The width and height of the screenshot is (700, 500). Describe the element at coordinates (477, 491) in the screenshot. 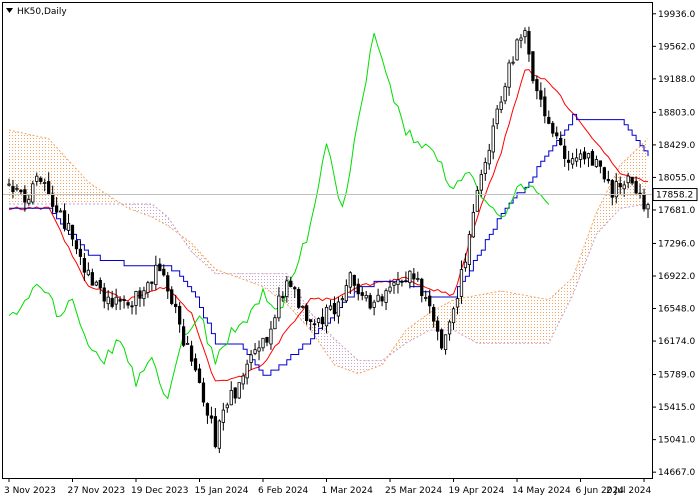

I see `x-tick-label: 19 Apr 2024` at that location.